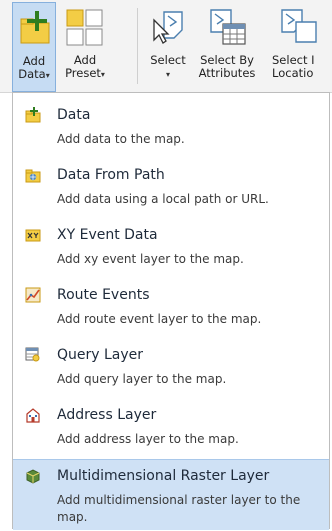 Image resolution: width=332 pixels, height=531 pixels. Describe the element at coordinates (227, 29) in the screenshot. I see `select-by-attributes-icon` at that location.